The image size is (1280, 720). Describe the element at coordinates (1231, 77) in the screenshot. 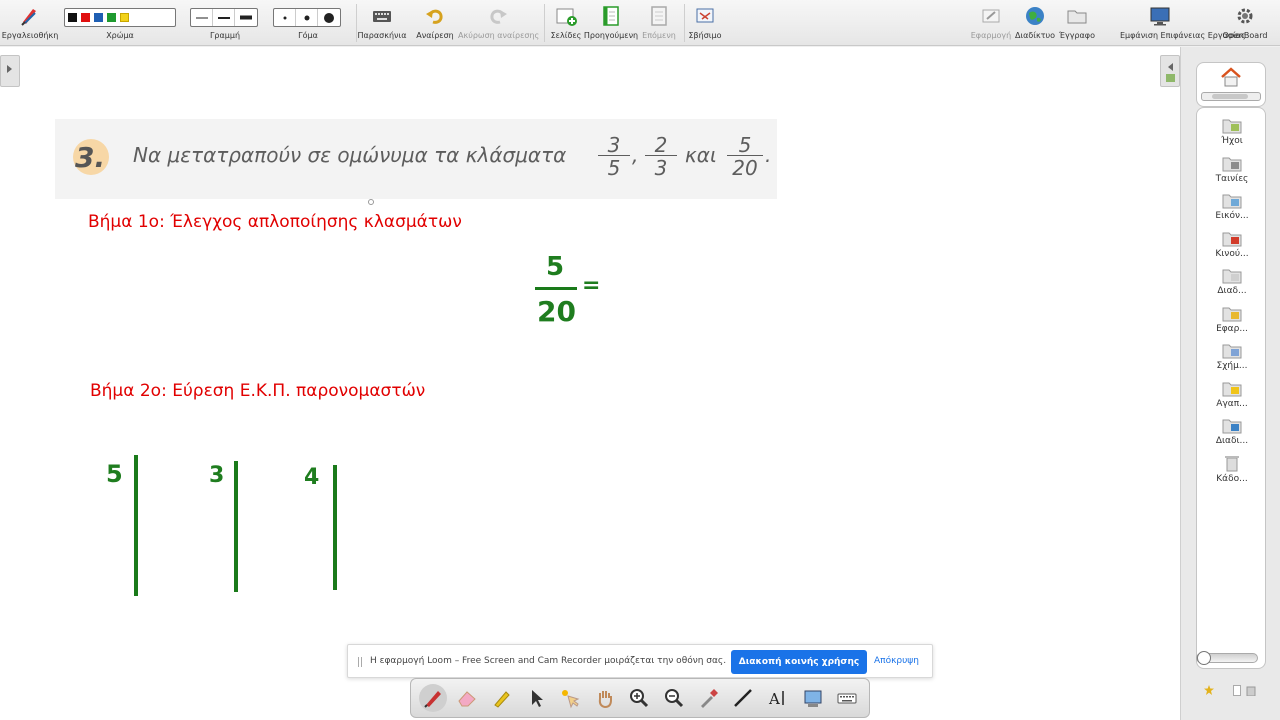

I see `home-icon` at that location.